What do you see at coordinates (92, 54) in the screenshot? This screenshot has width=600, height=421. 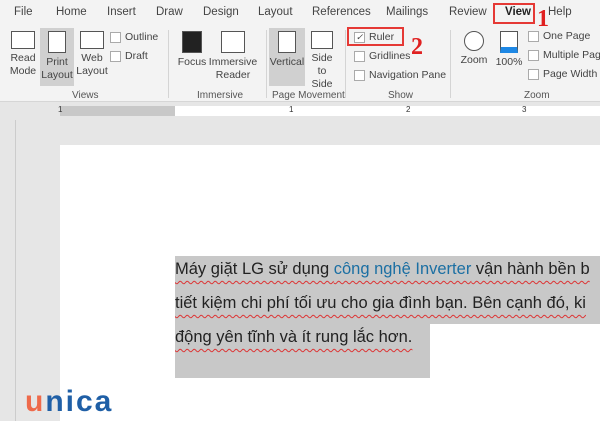 I see `web-layout-button: Web Layout` at bounding box center [92, 54].